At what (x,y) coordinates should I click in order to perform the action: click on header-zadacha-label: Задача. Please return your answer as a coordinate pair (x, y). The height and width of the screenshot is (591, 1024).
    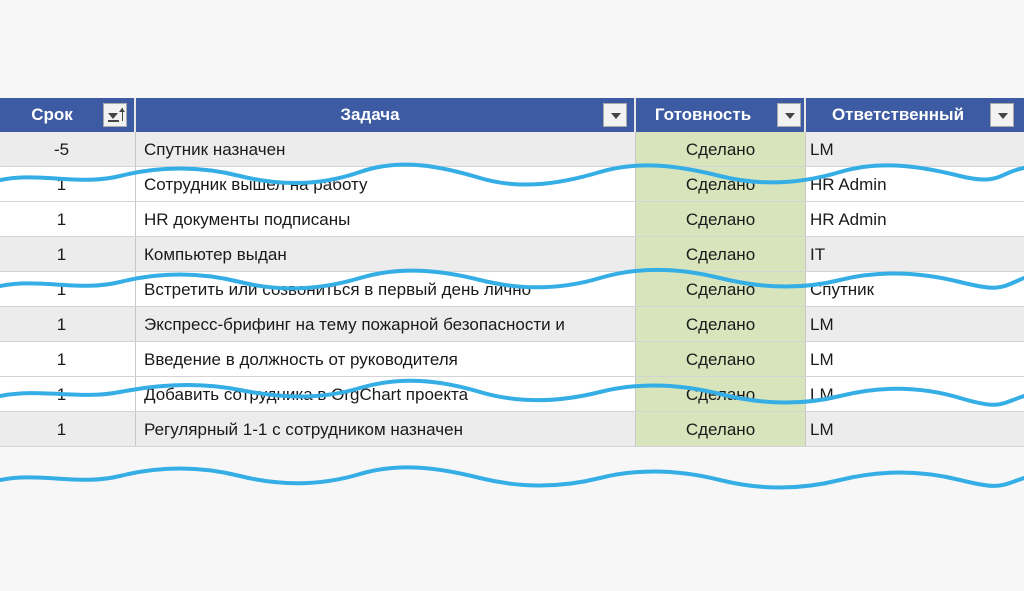
    Looking at the image, I should click on (370, 114).